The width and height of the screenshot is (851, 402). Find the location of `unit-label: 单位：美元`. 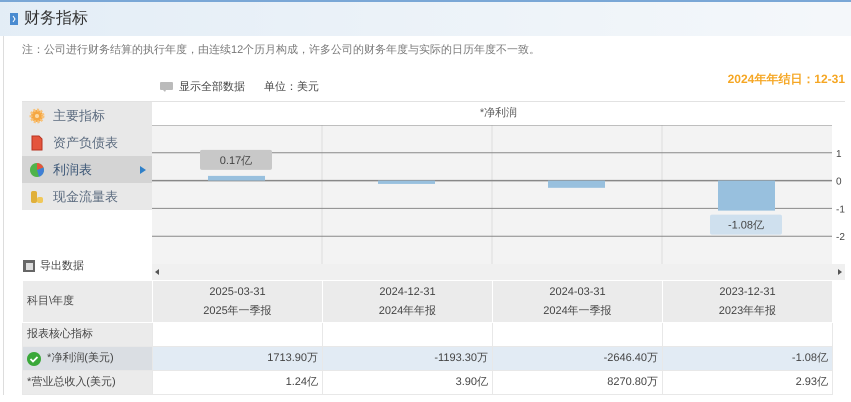

unit-label: 单位：美元 is located at coordinates (291, 87).